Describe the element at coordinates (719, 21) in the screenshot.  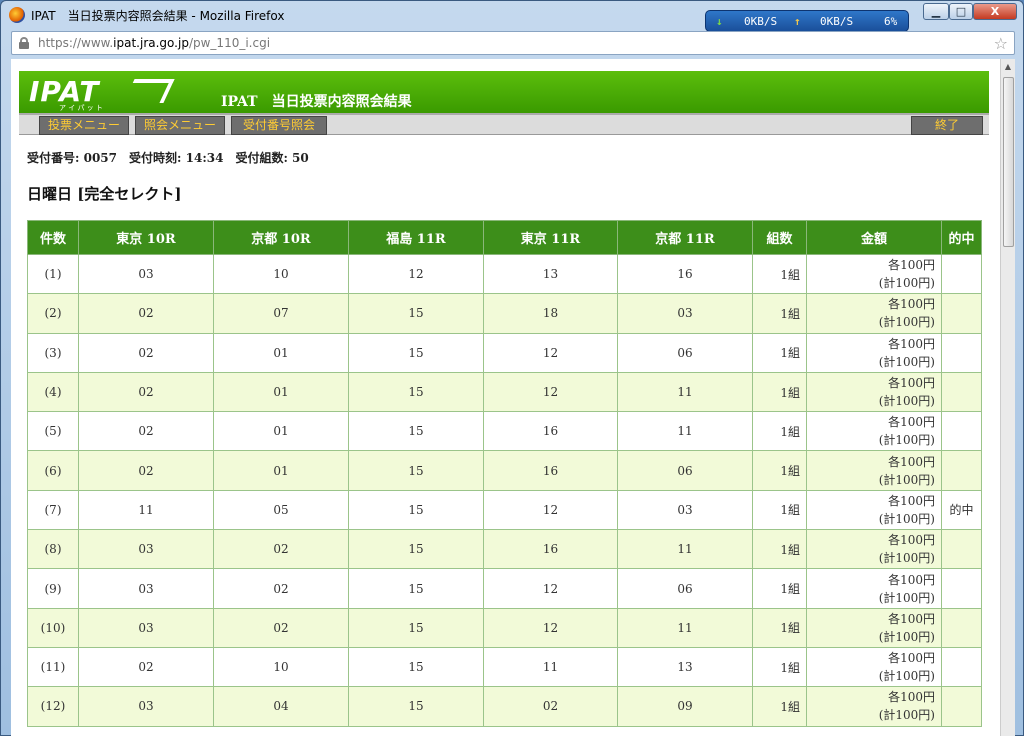
I see `download-arrow-icon: ↓` at that location.